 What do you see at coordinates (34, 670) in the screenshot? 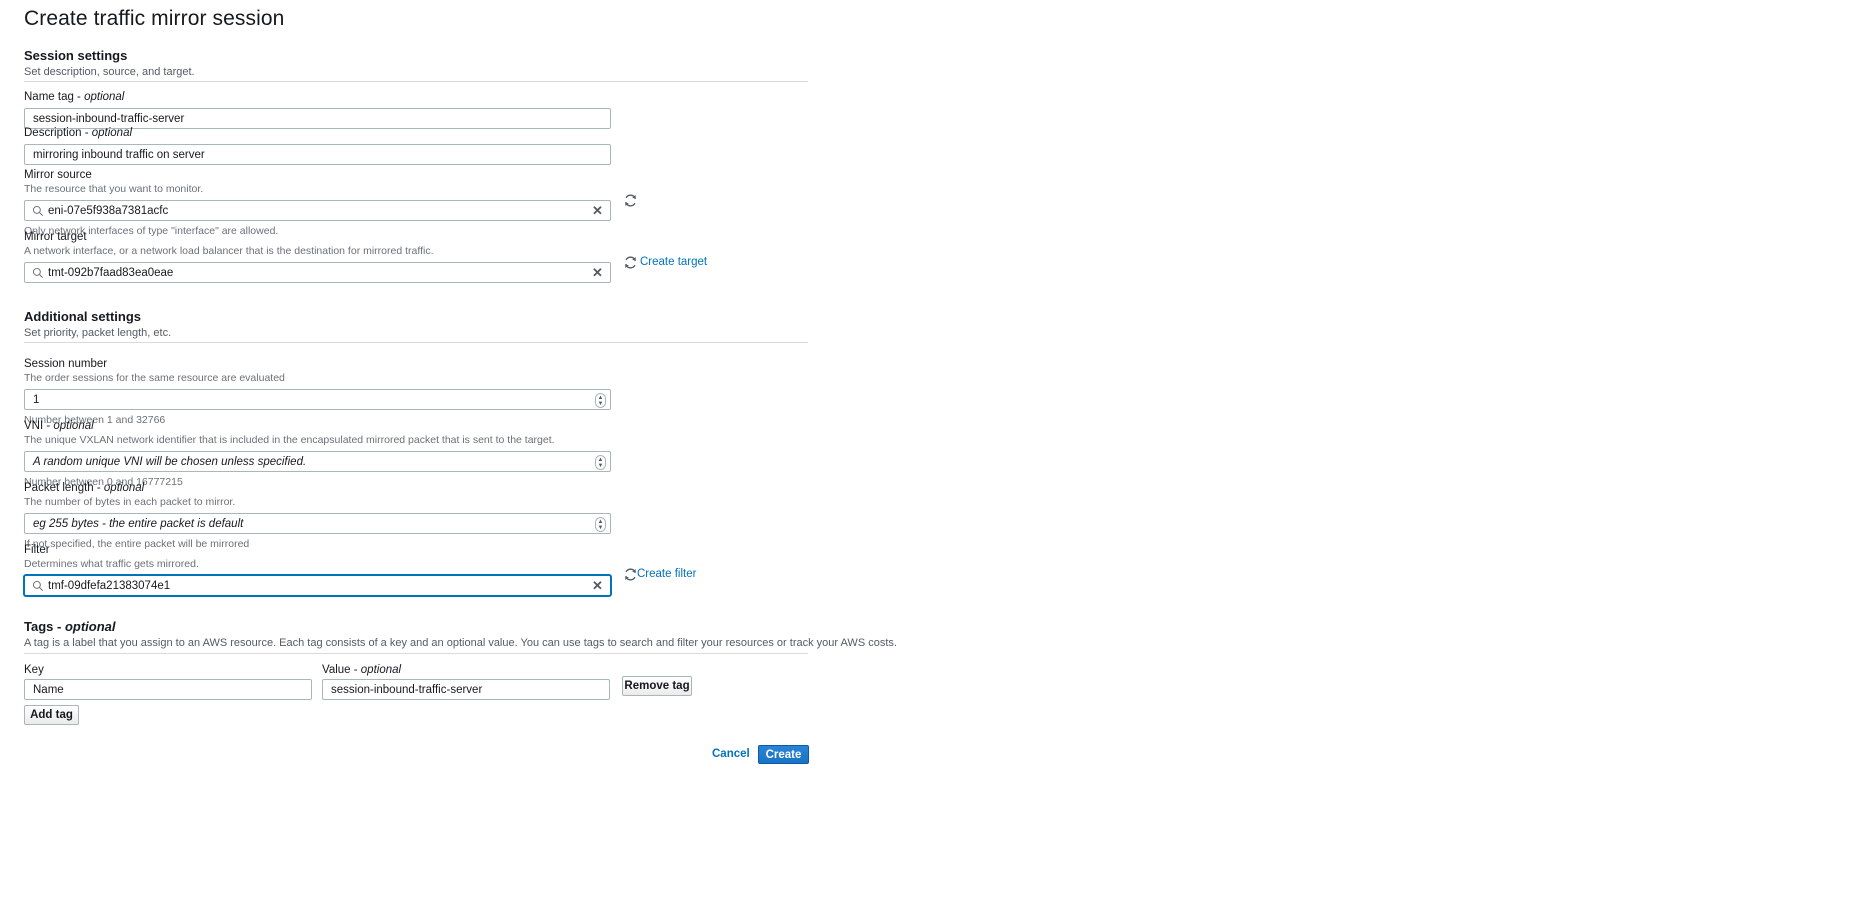
I see `tags-key-column-label: Key` at bounding box center [34, 670].